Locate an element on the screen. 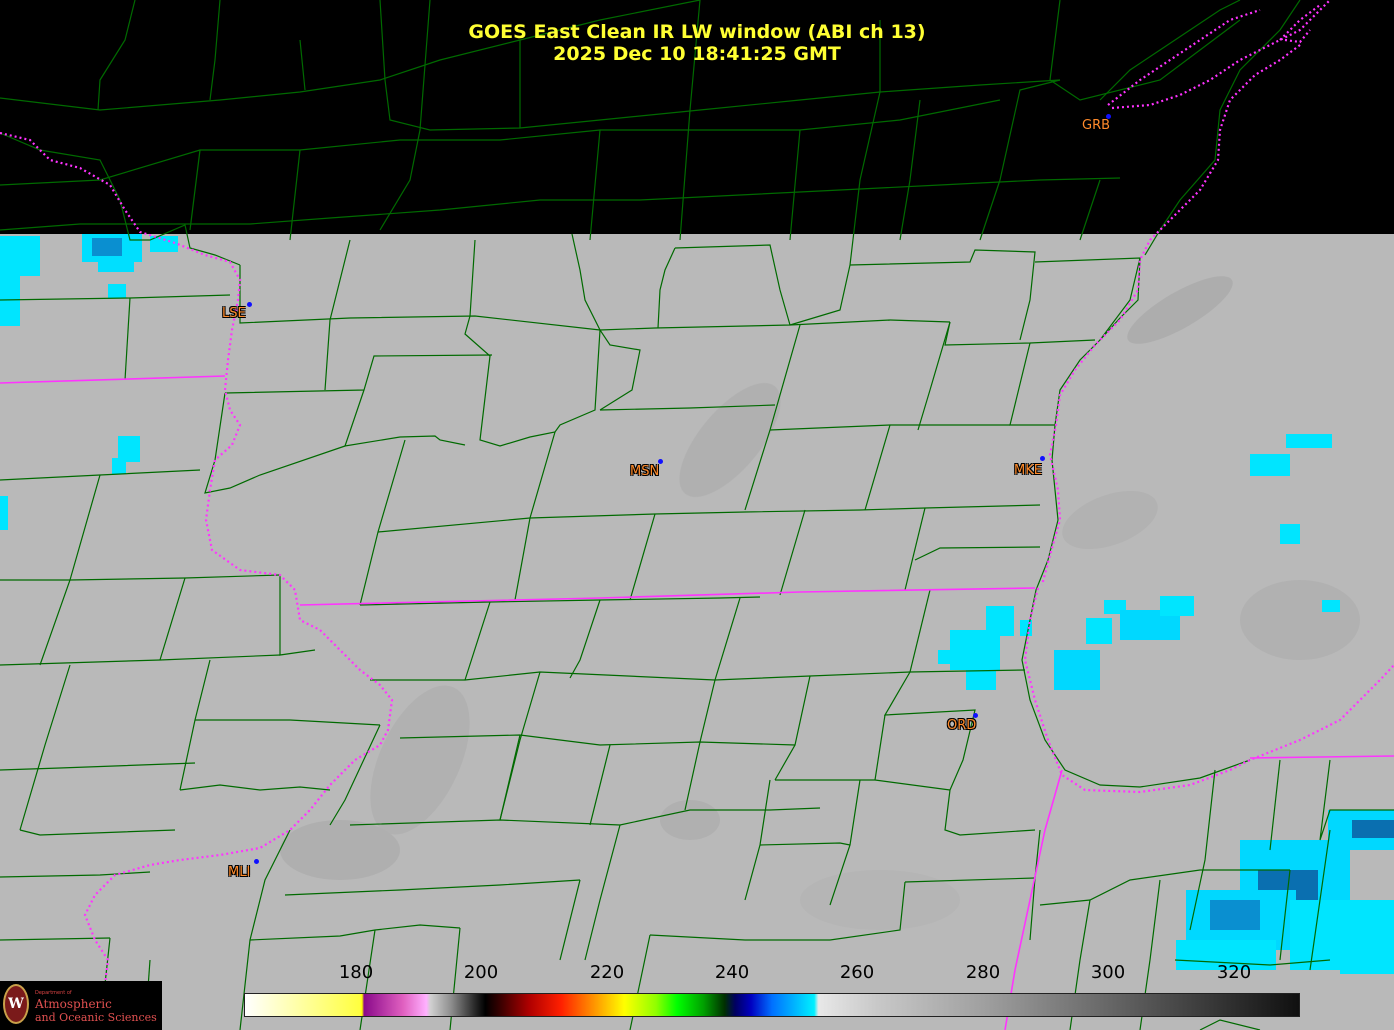 The image size is (1394, 1030). uw-seal-icon: W is located at coordinates (16, 1004).